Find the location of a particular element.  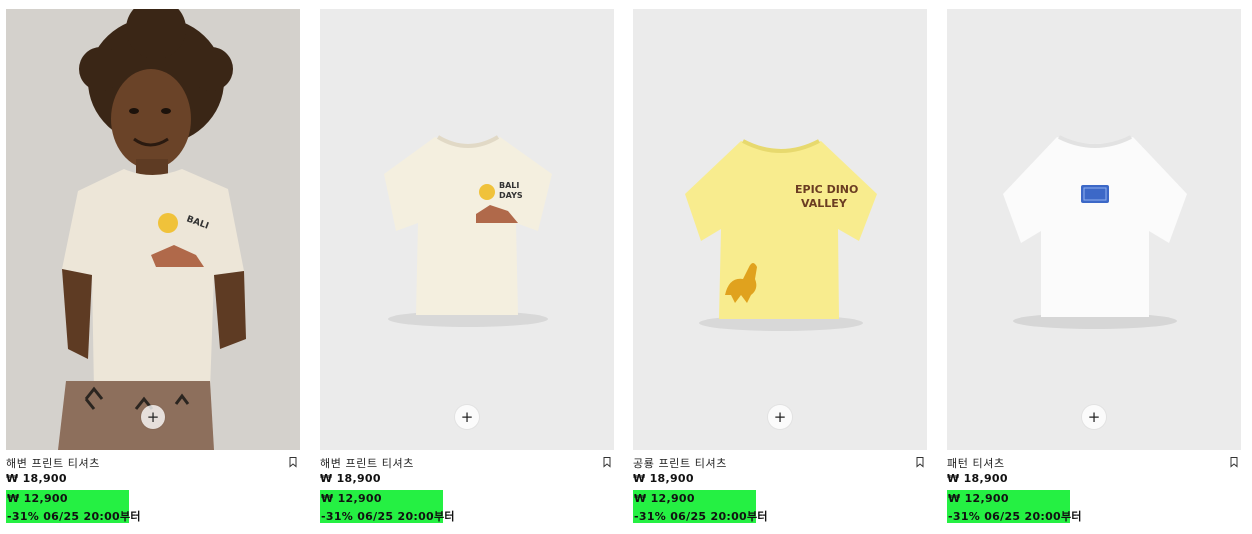

print-text: BALI is located at coordinates (509, 185).